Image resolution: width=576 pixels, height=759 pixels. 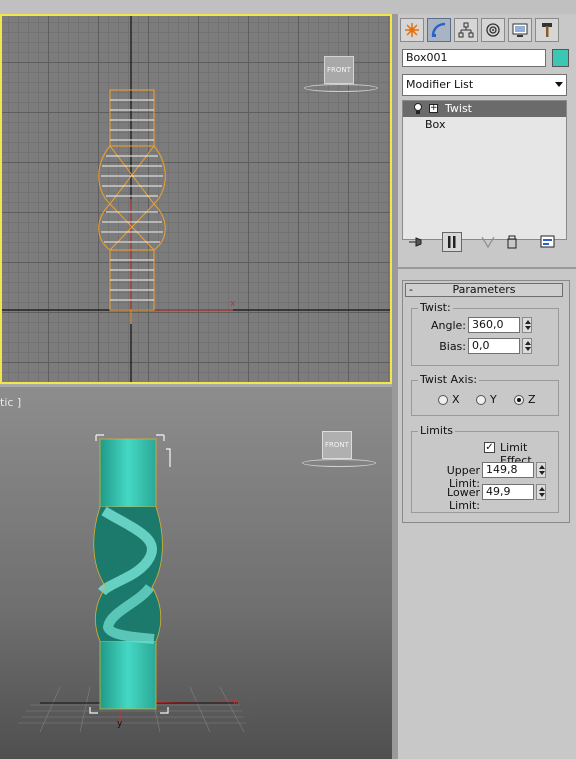 I want to click on motion-tab, so click(x=493, y=30).